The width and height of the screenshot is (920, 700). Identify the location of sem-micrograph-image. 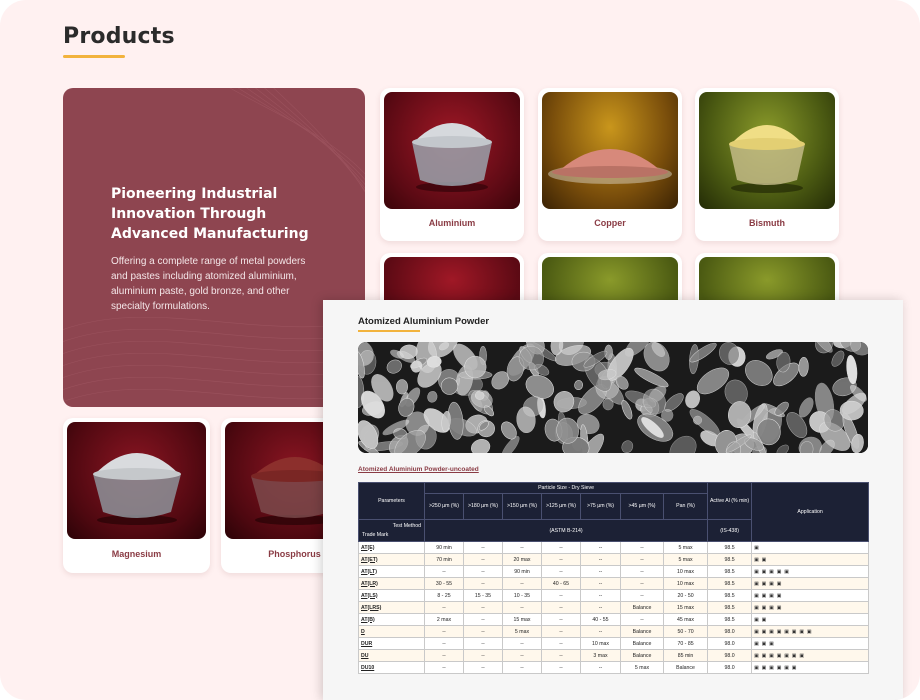
(613, 397).